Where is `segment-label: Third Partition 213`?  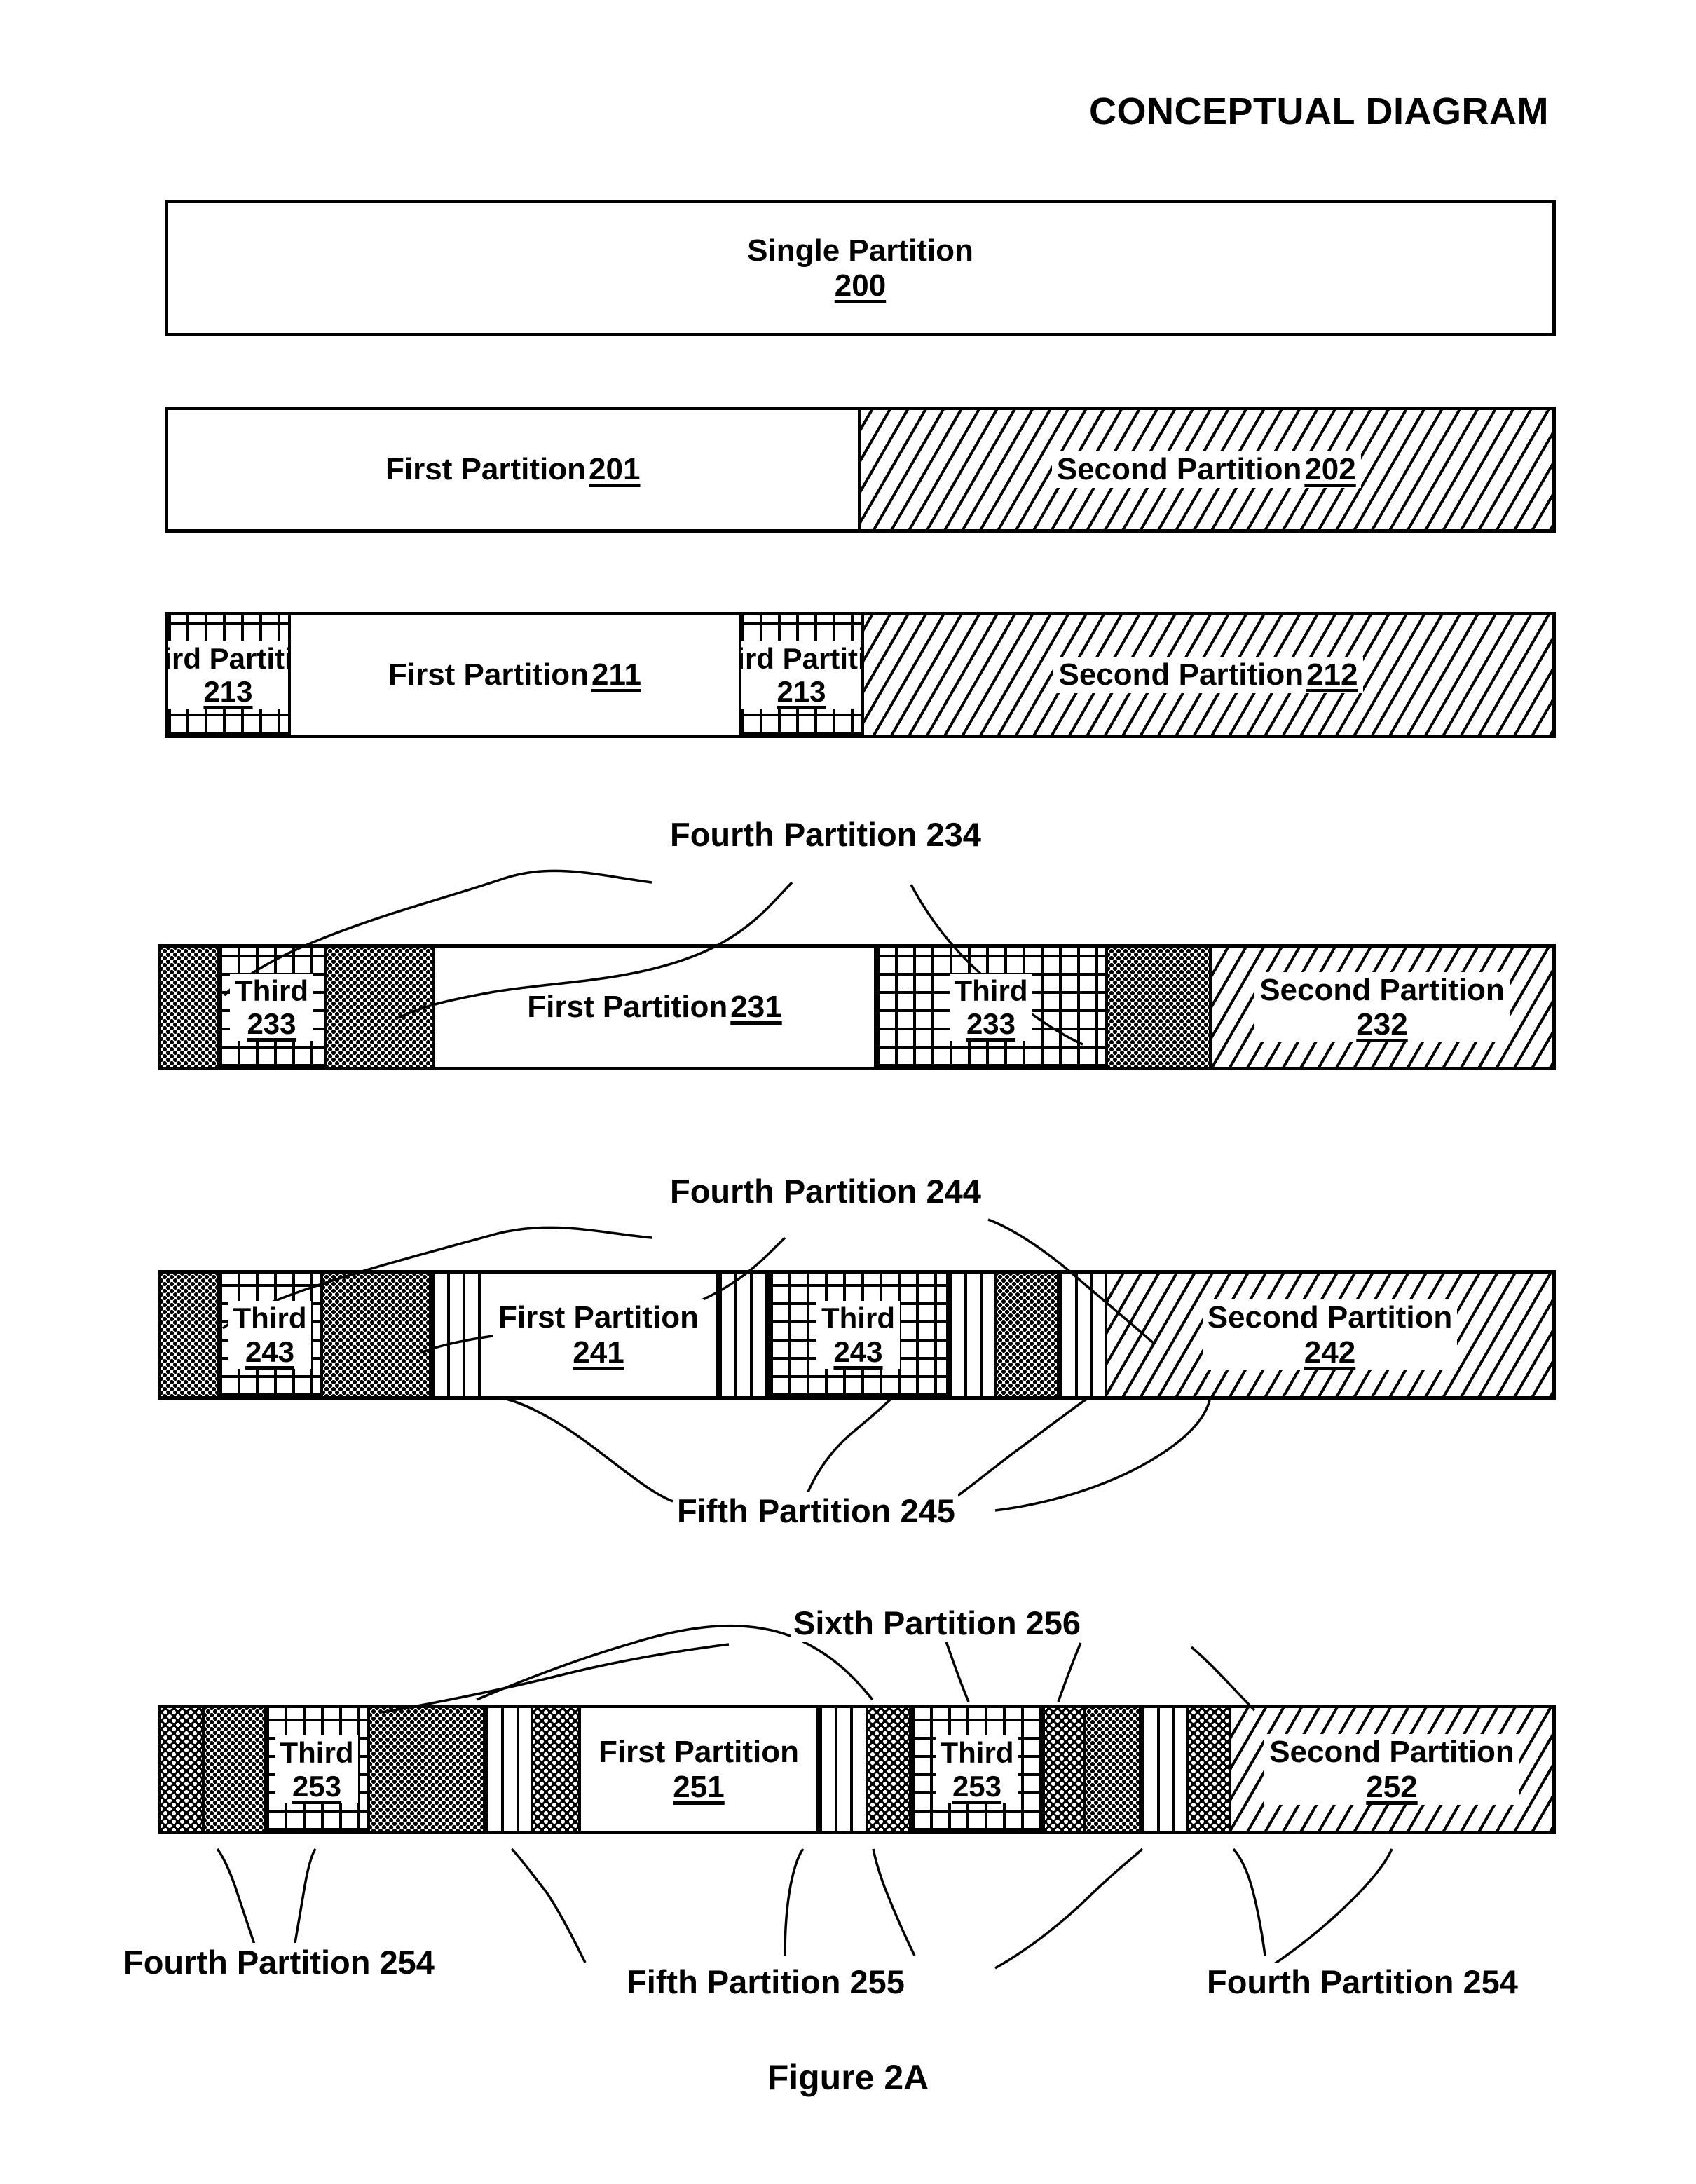
segment-label: Third Partition 213 is located at coordinates (801, 675).